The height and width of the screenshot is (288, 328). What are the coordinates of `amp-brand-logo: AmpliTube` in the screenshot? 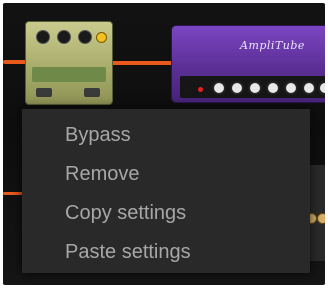 It's located at (272, 45).